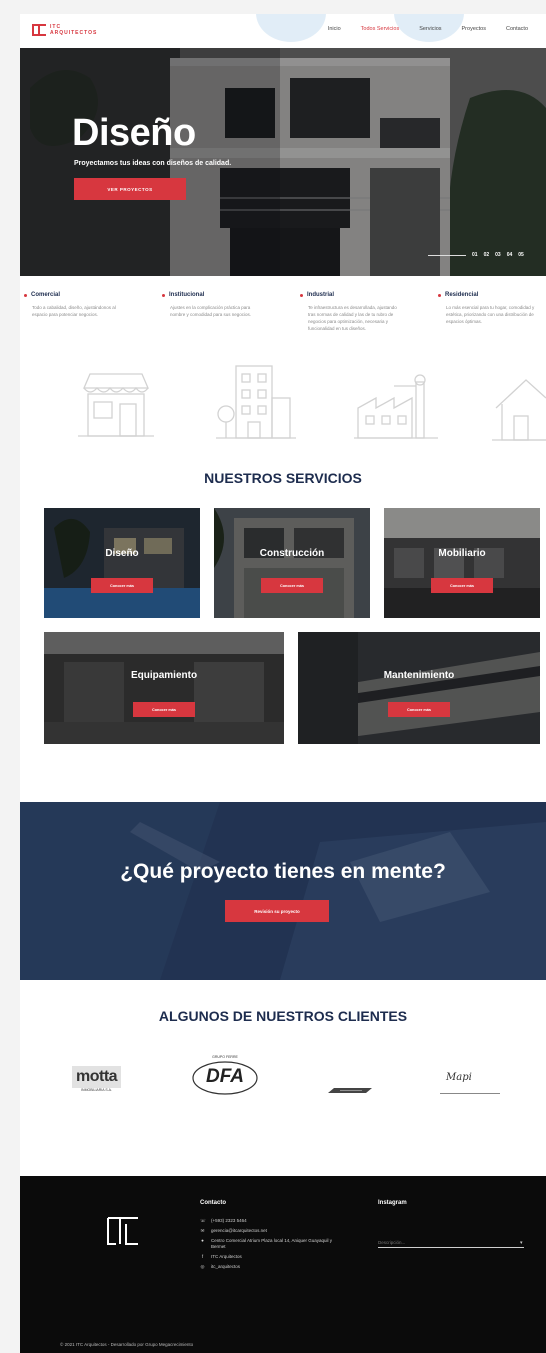  I want to click on cta-background-image, so click(283, 891).